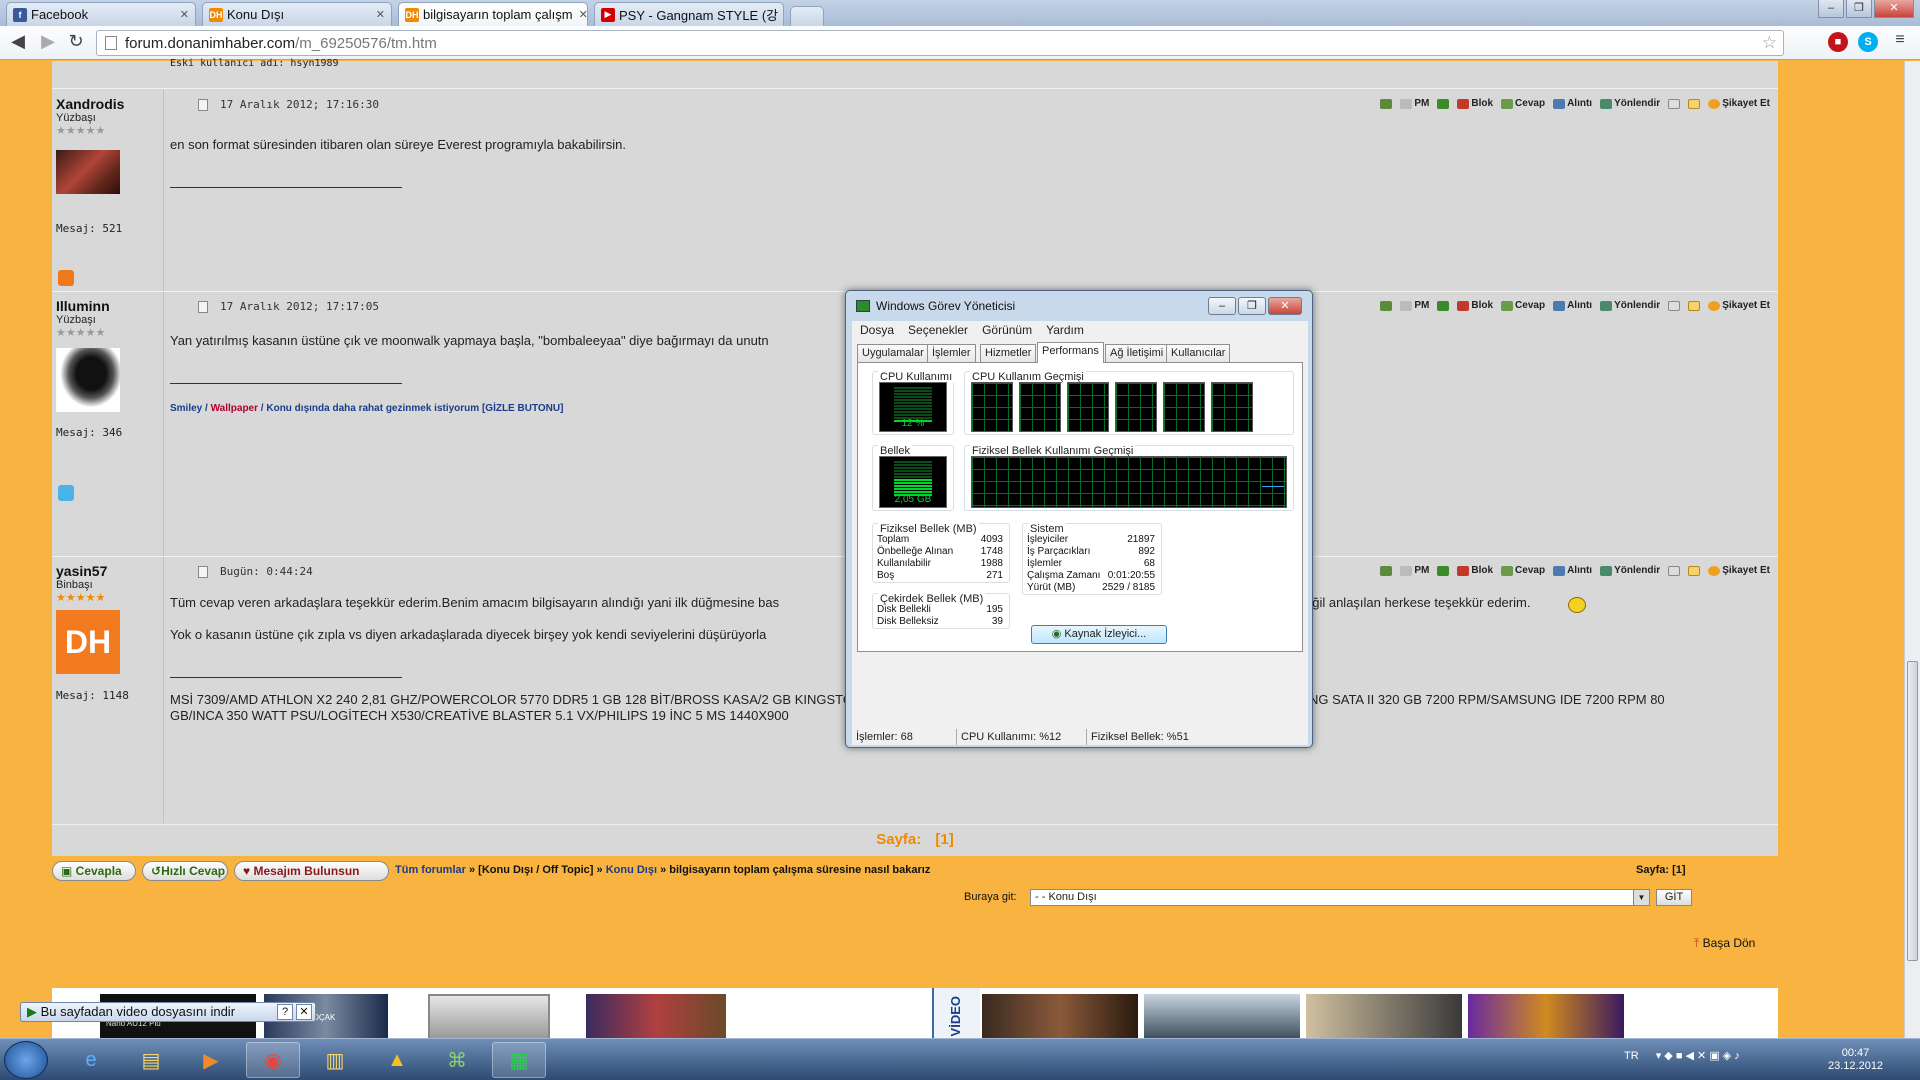 Image resolution: width=1920 pixels, height=1080 pixels. What do you see at coordinates (1868, 42) in the screenshot?
I see `skype-icon: S` at bounding box center [1868, 42].